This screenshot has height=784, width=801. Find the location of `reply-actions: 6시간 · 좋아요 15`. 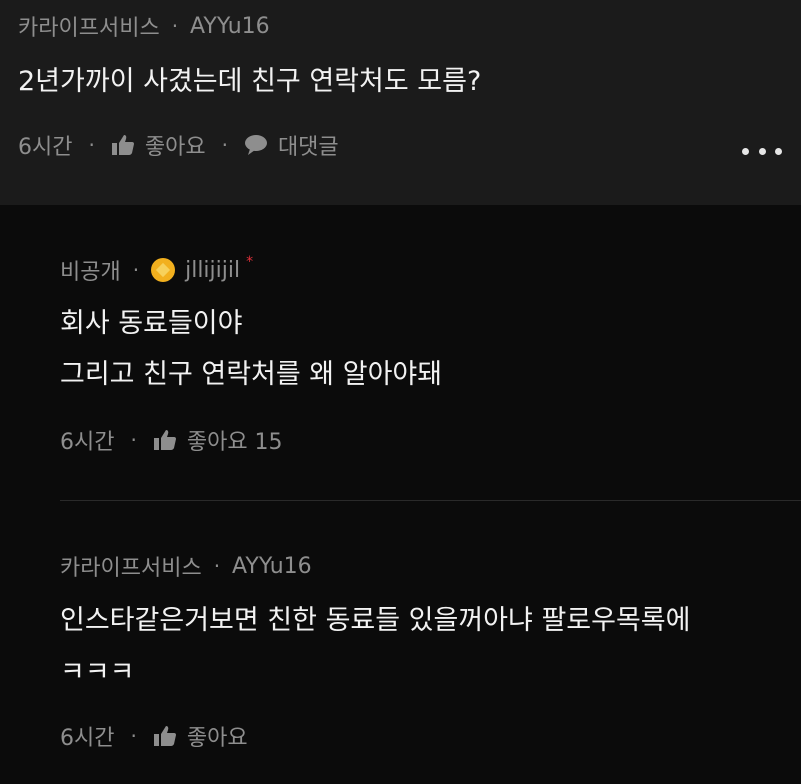

reply-actions: 6시간 · 좋아요 15 is located at coordinates (171, 440).